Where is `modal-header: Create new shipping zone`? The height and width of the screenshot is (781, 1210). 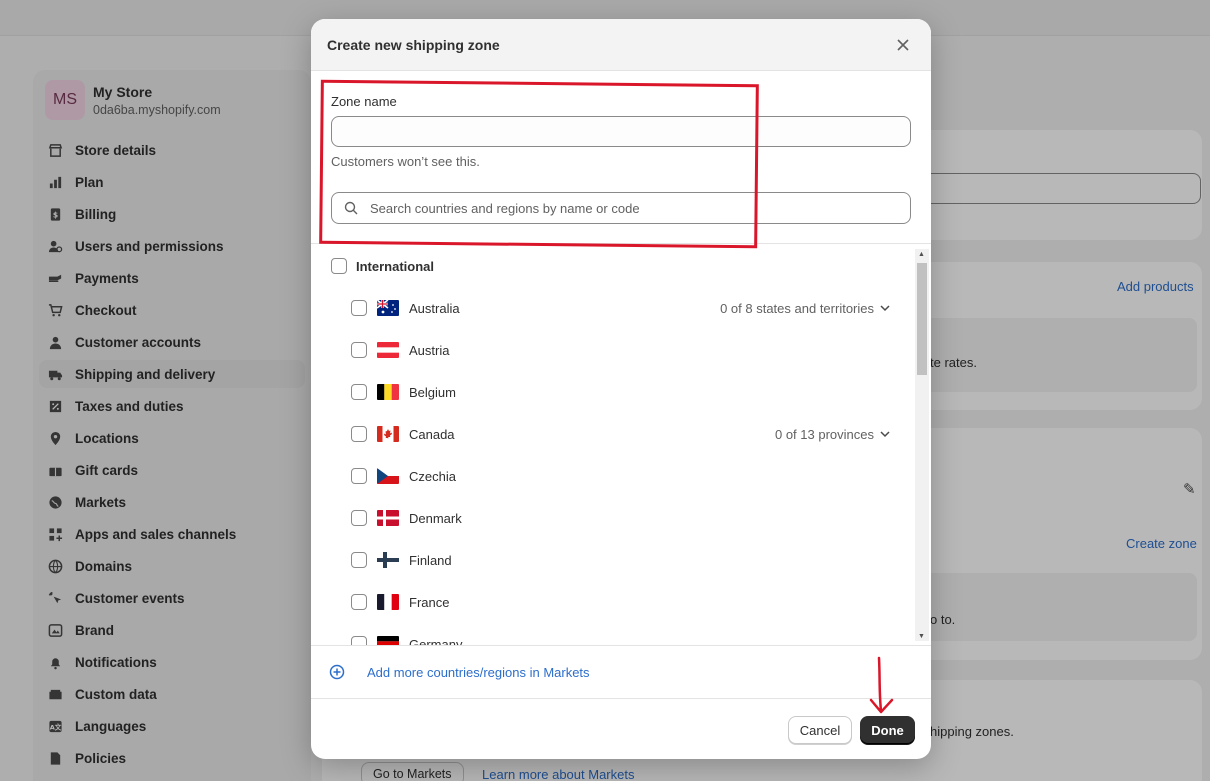 modal-header: Create new shipping zone is located at coordinates (621, 45).